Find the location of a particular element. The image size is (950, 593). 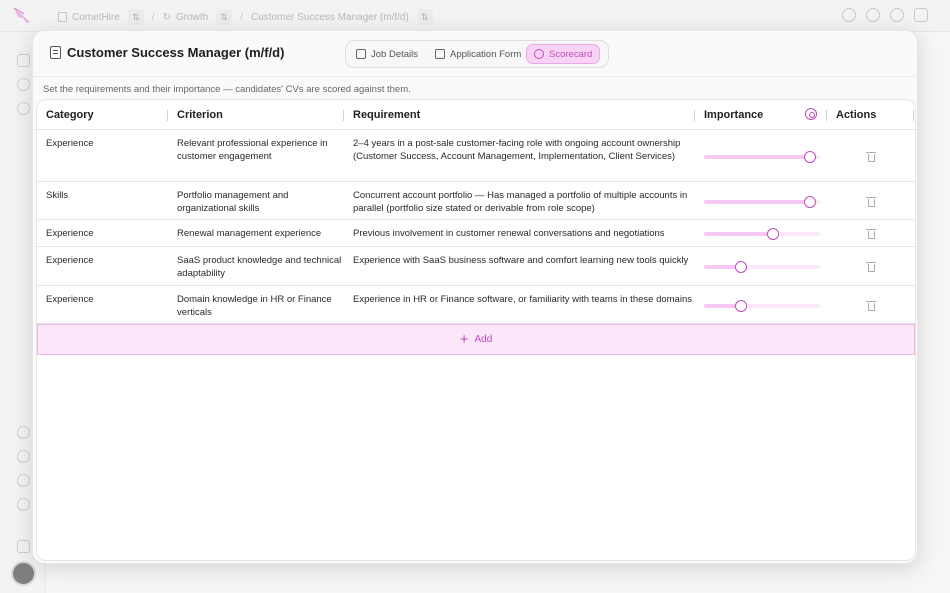

header-importance: Importance is located at coordinates (734, 115).